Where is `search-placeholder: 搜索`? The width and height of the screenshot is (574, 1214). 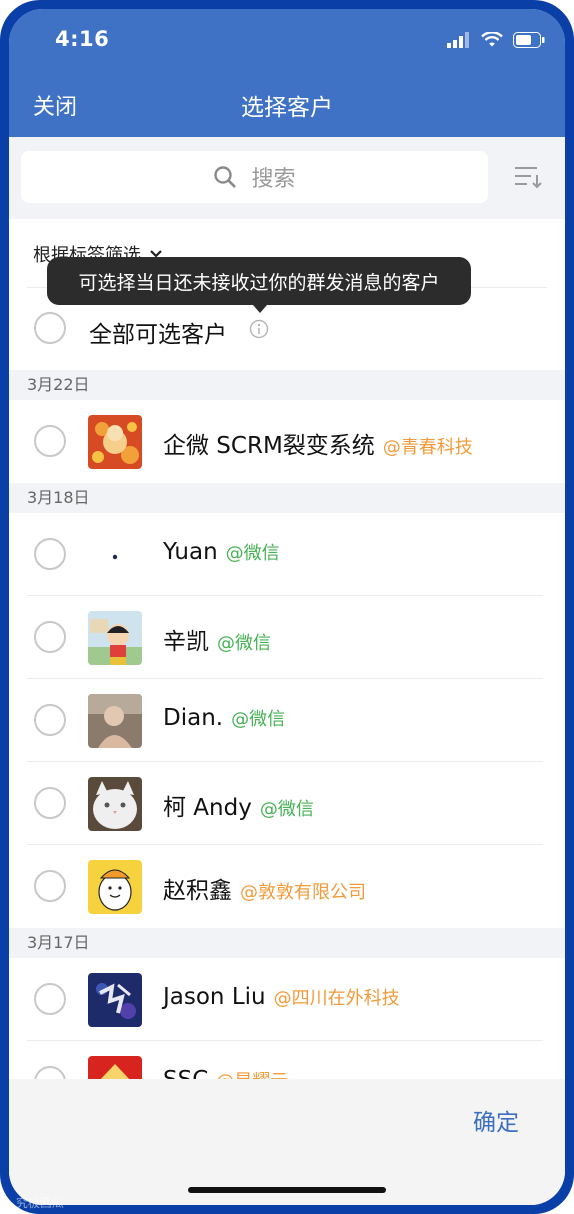
search-placeholder: 搜索 is located at coordinates (273, 179).